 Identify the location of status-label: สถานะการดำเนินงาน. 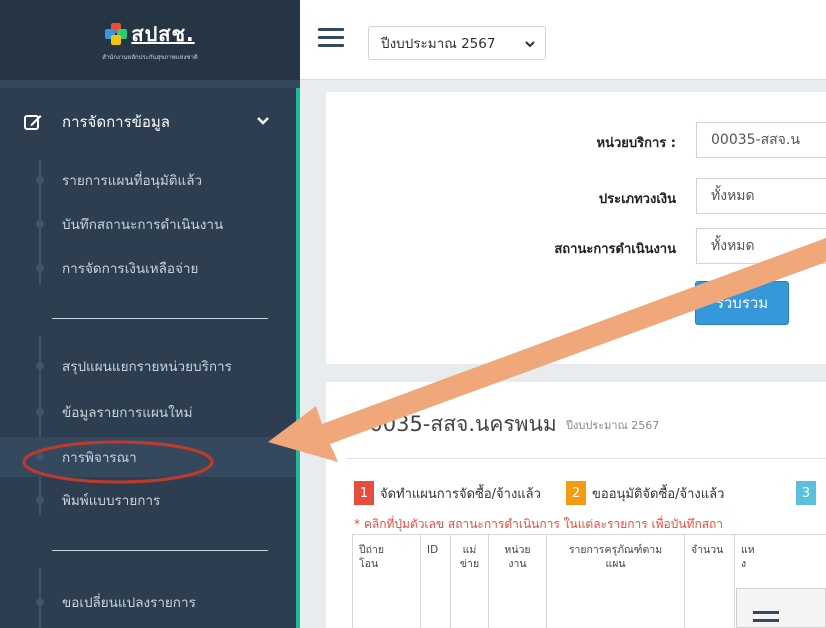
(615, 249).